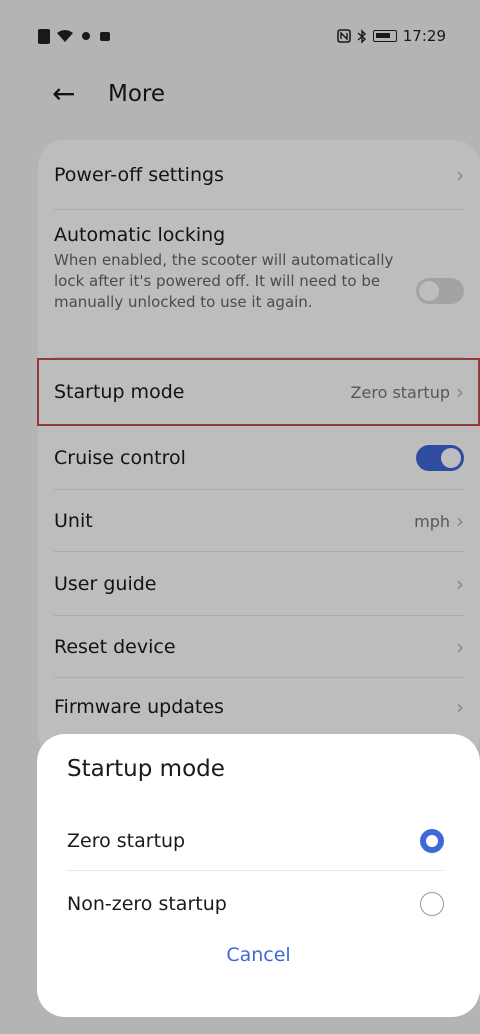 The height and width of the screenshot is (1034, 480). What do you see at coordinates (255, 870) in the screenshot?
I see `divider` at bounding box center [255, 870].